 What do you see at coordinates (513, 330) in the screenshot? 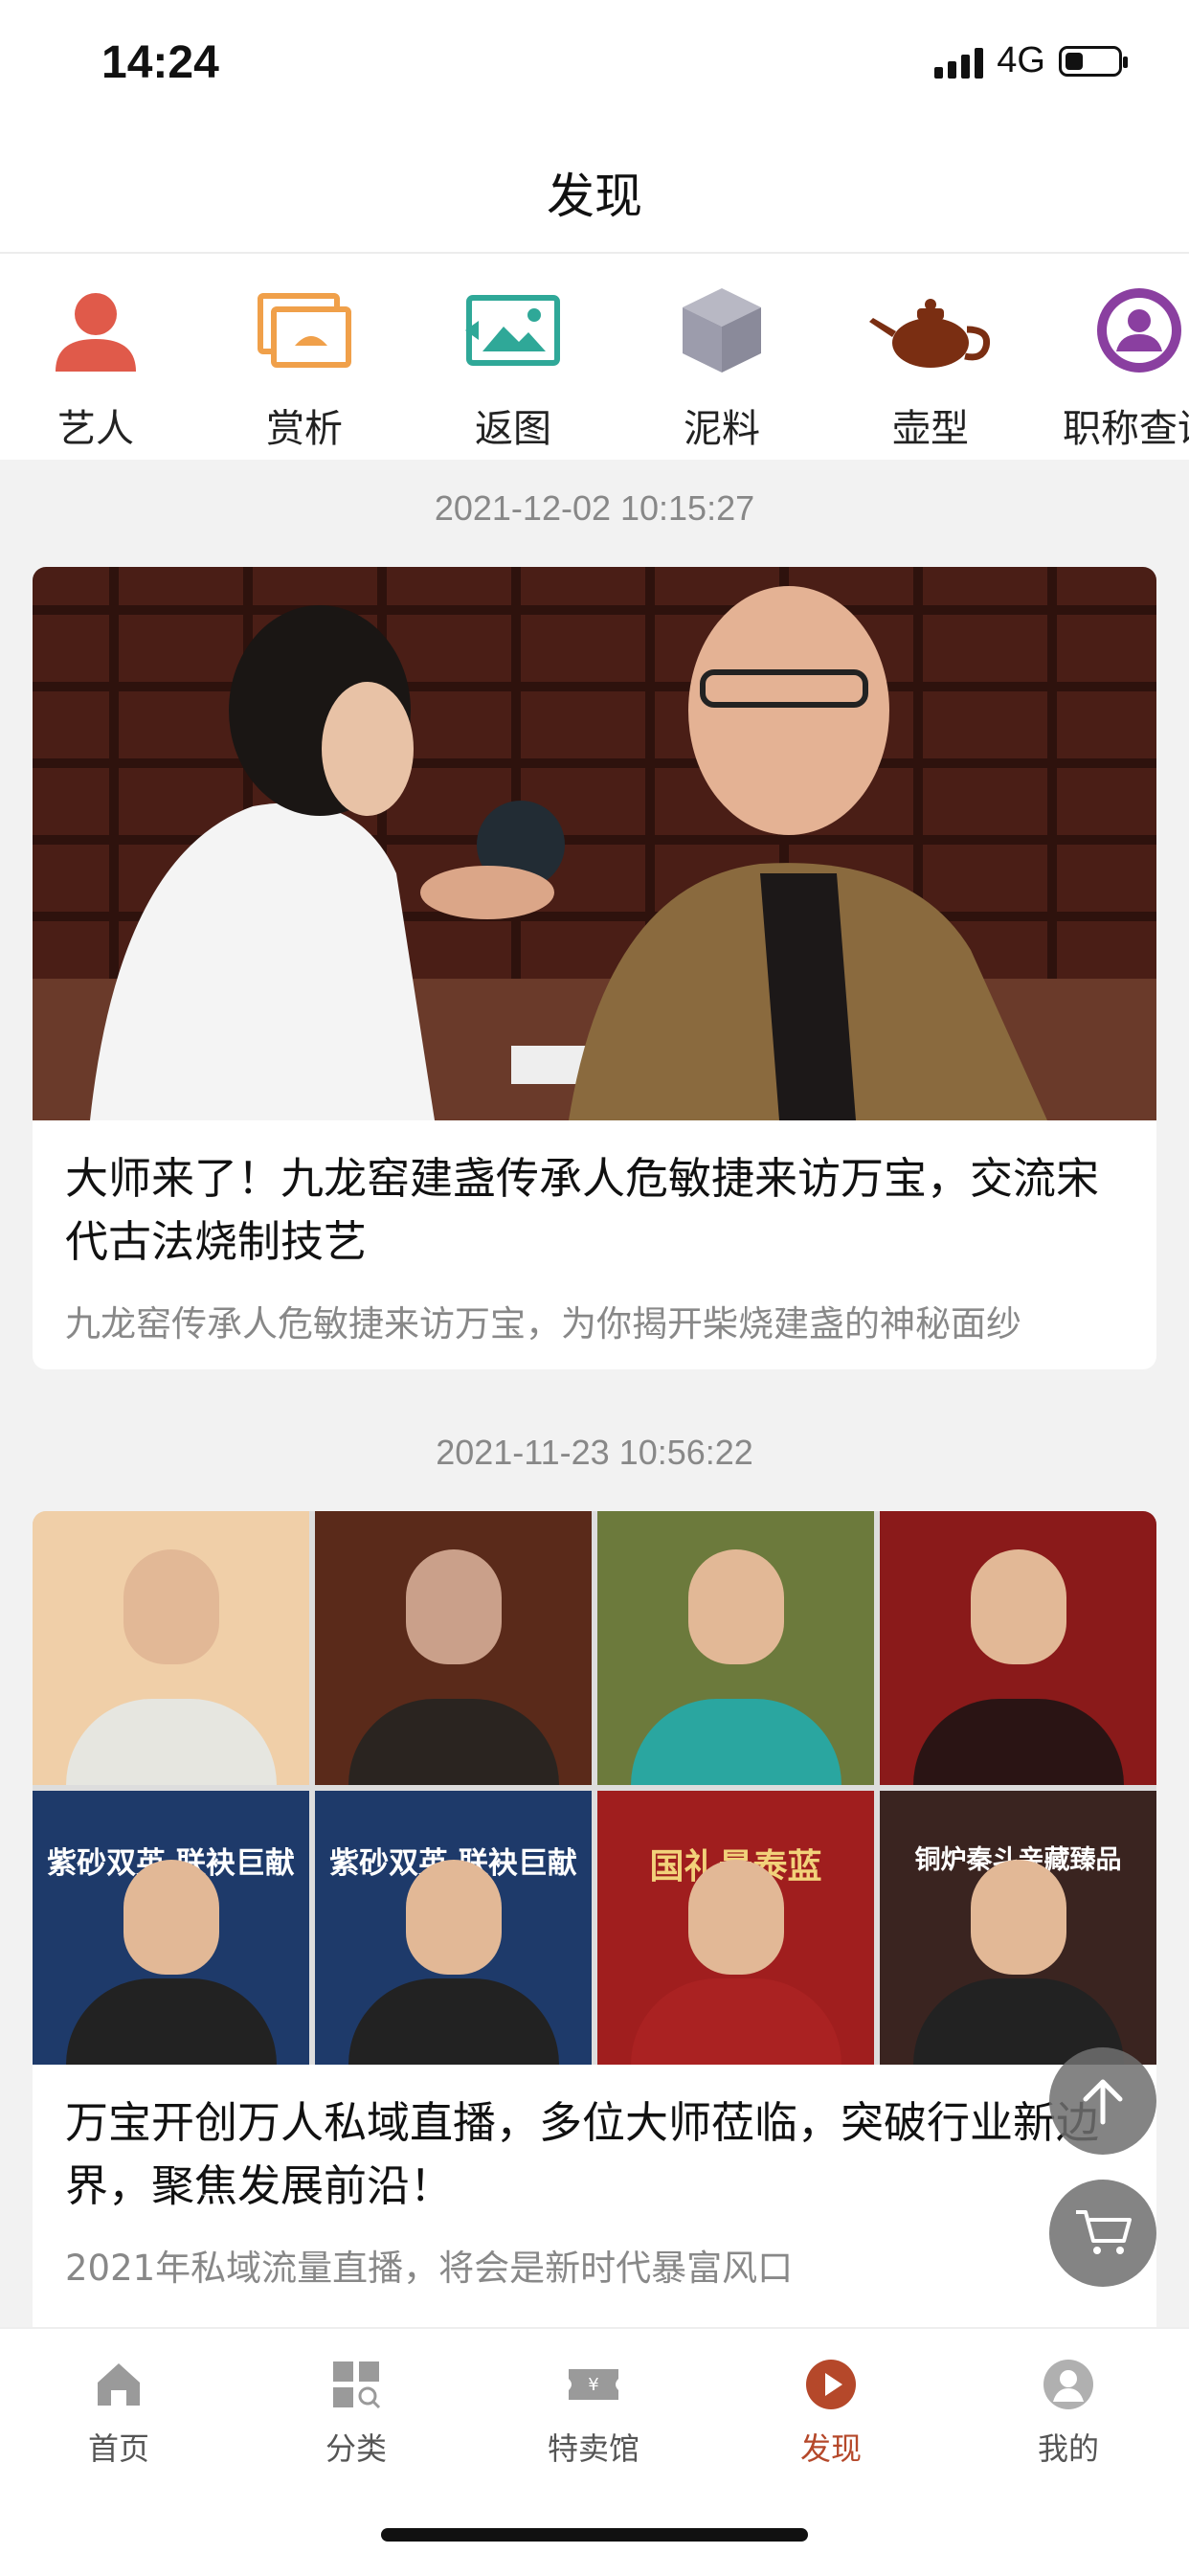
I see `image-return-icon` at bounding box center [513, 330].